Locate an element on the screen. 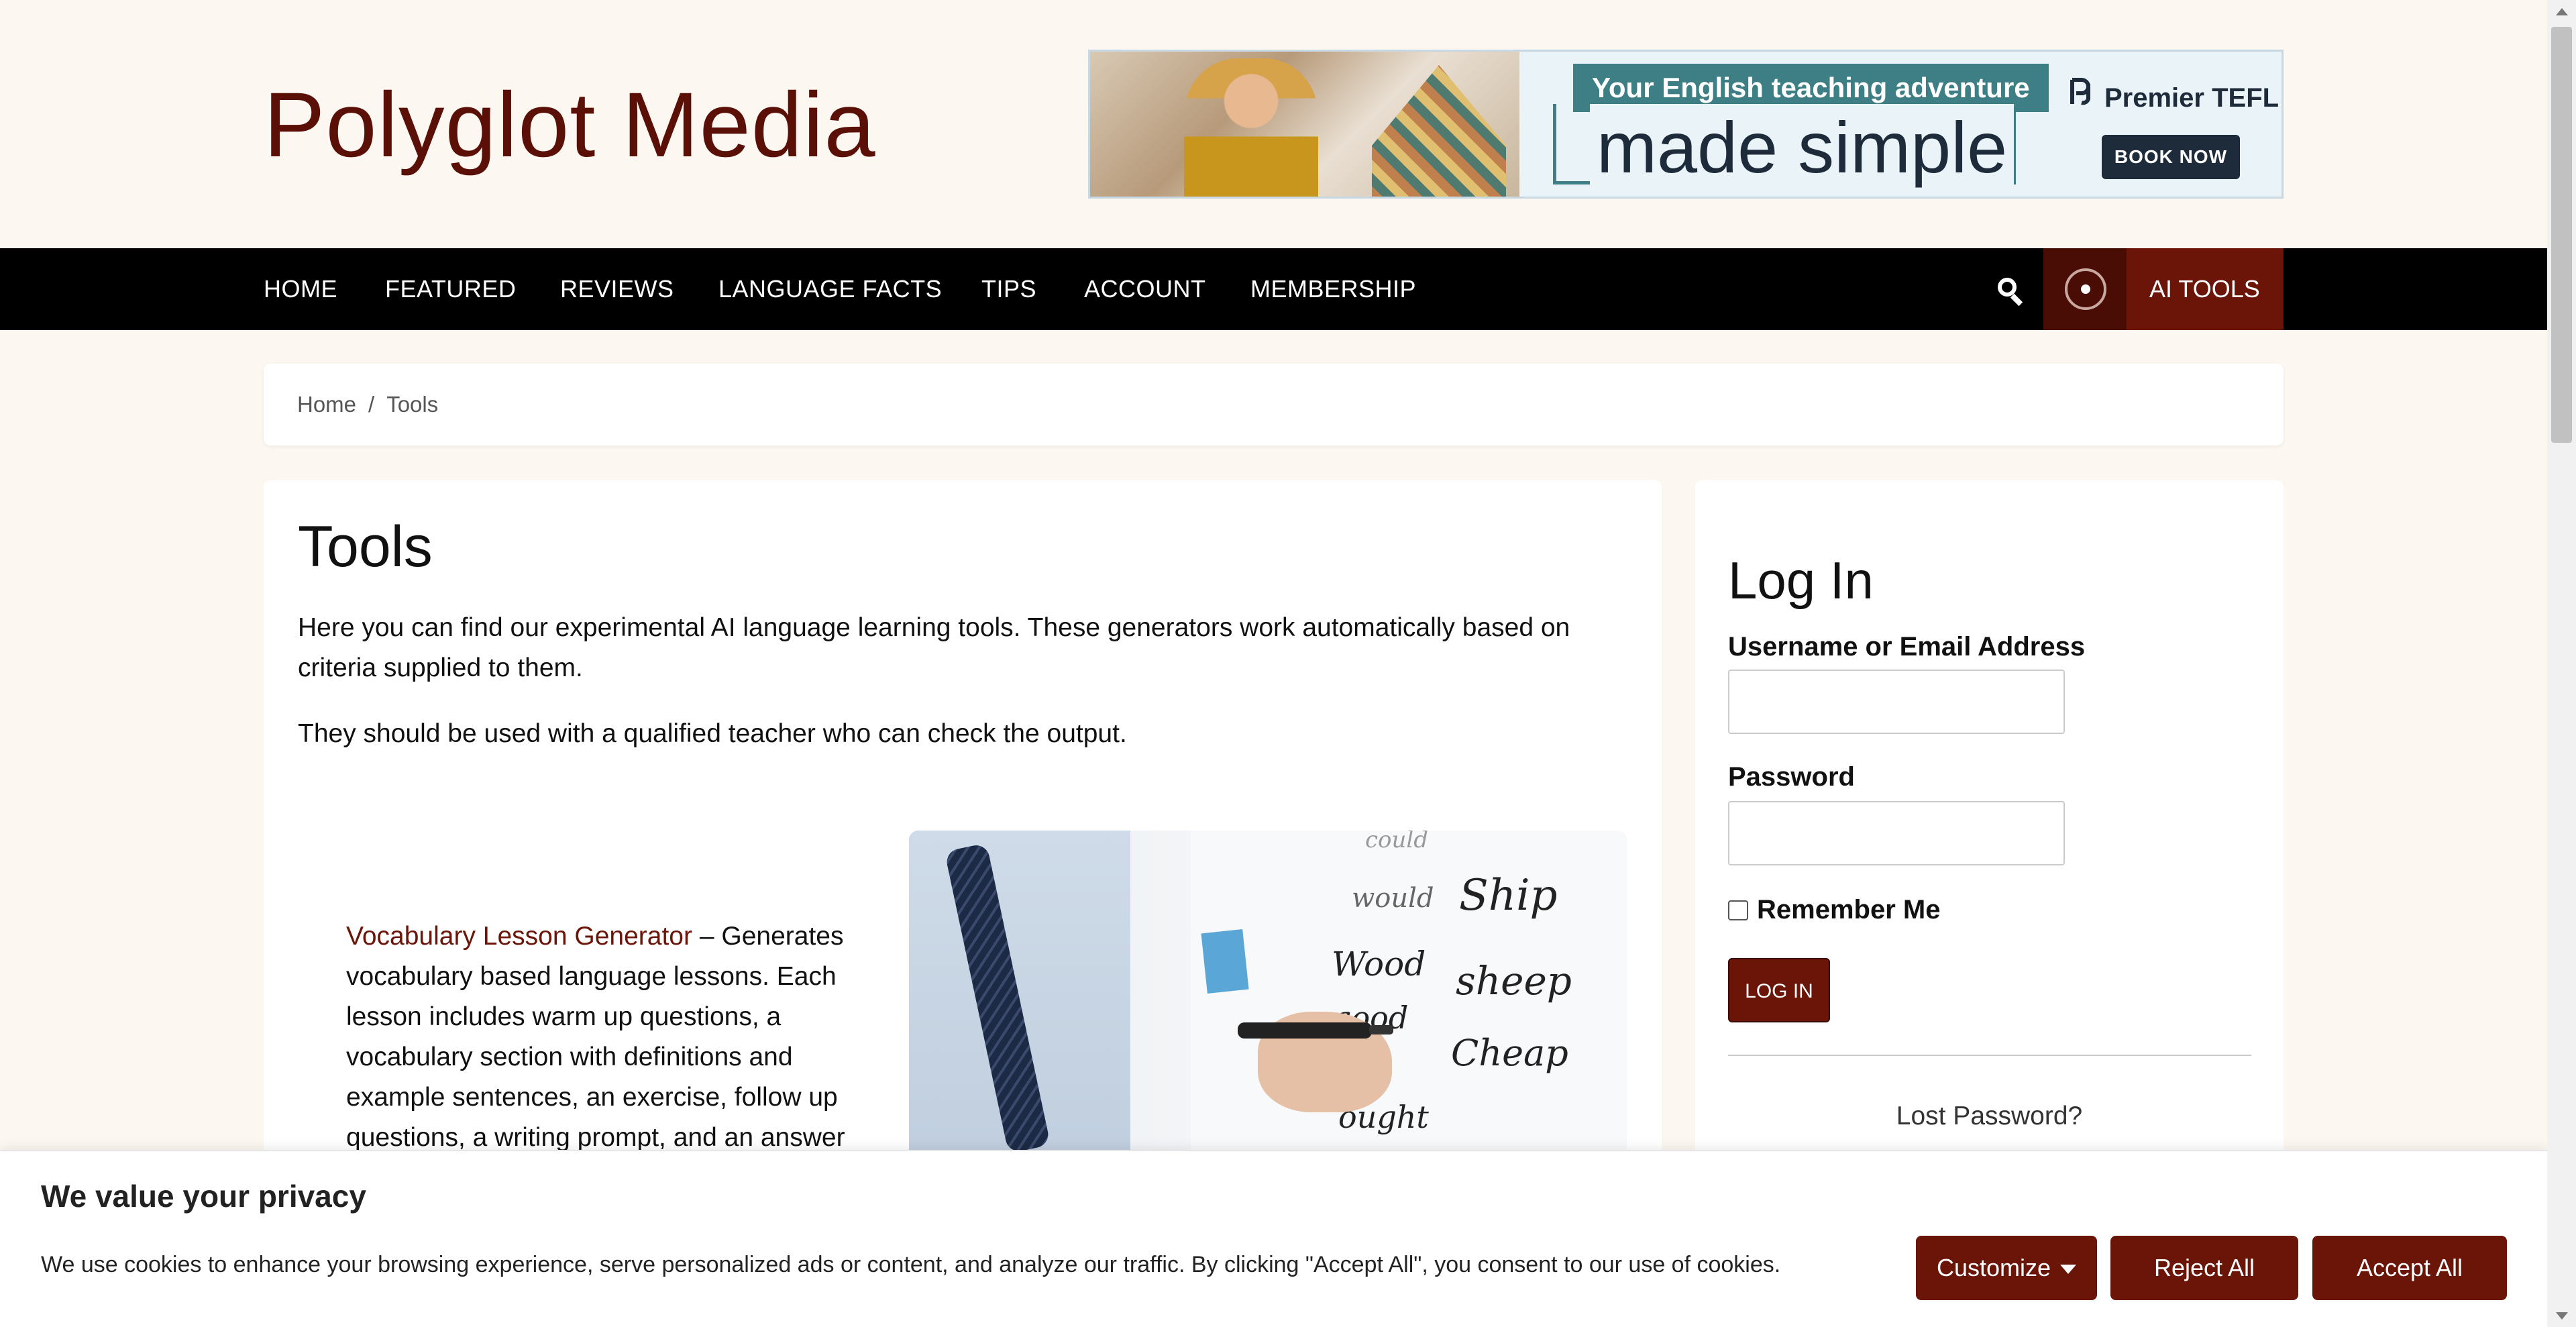  page-title: Tools is located at coordinates (365, 547).